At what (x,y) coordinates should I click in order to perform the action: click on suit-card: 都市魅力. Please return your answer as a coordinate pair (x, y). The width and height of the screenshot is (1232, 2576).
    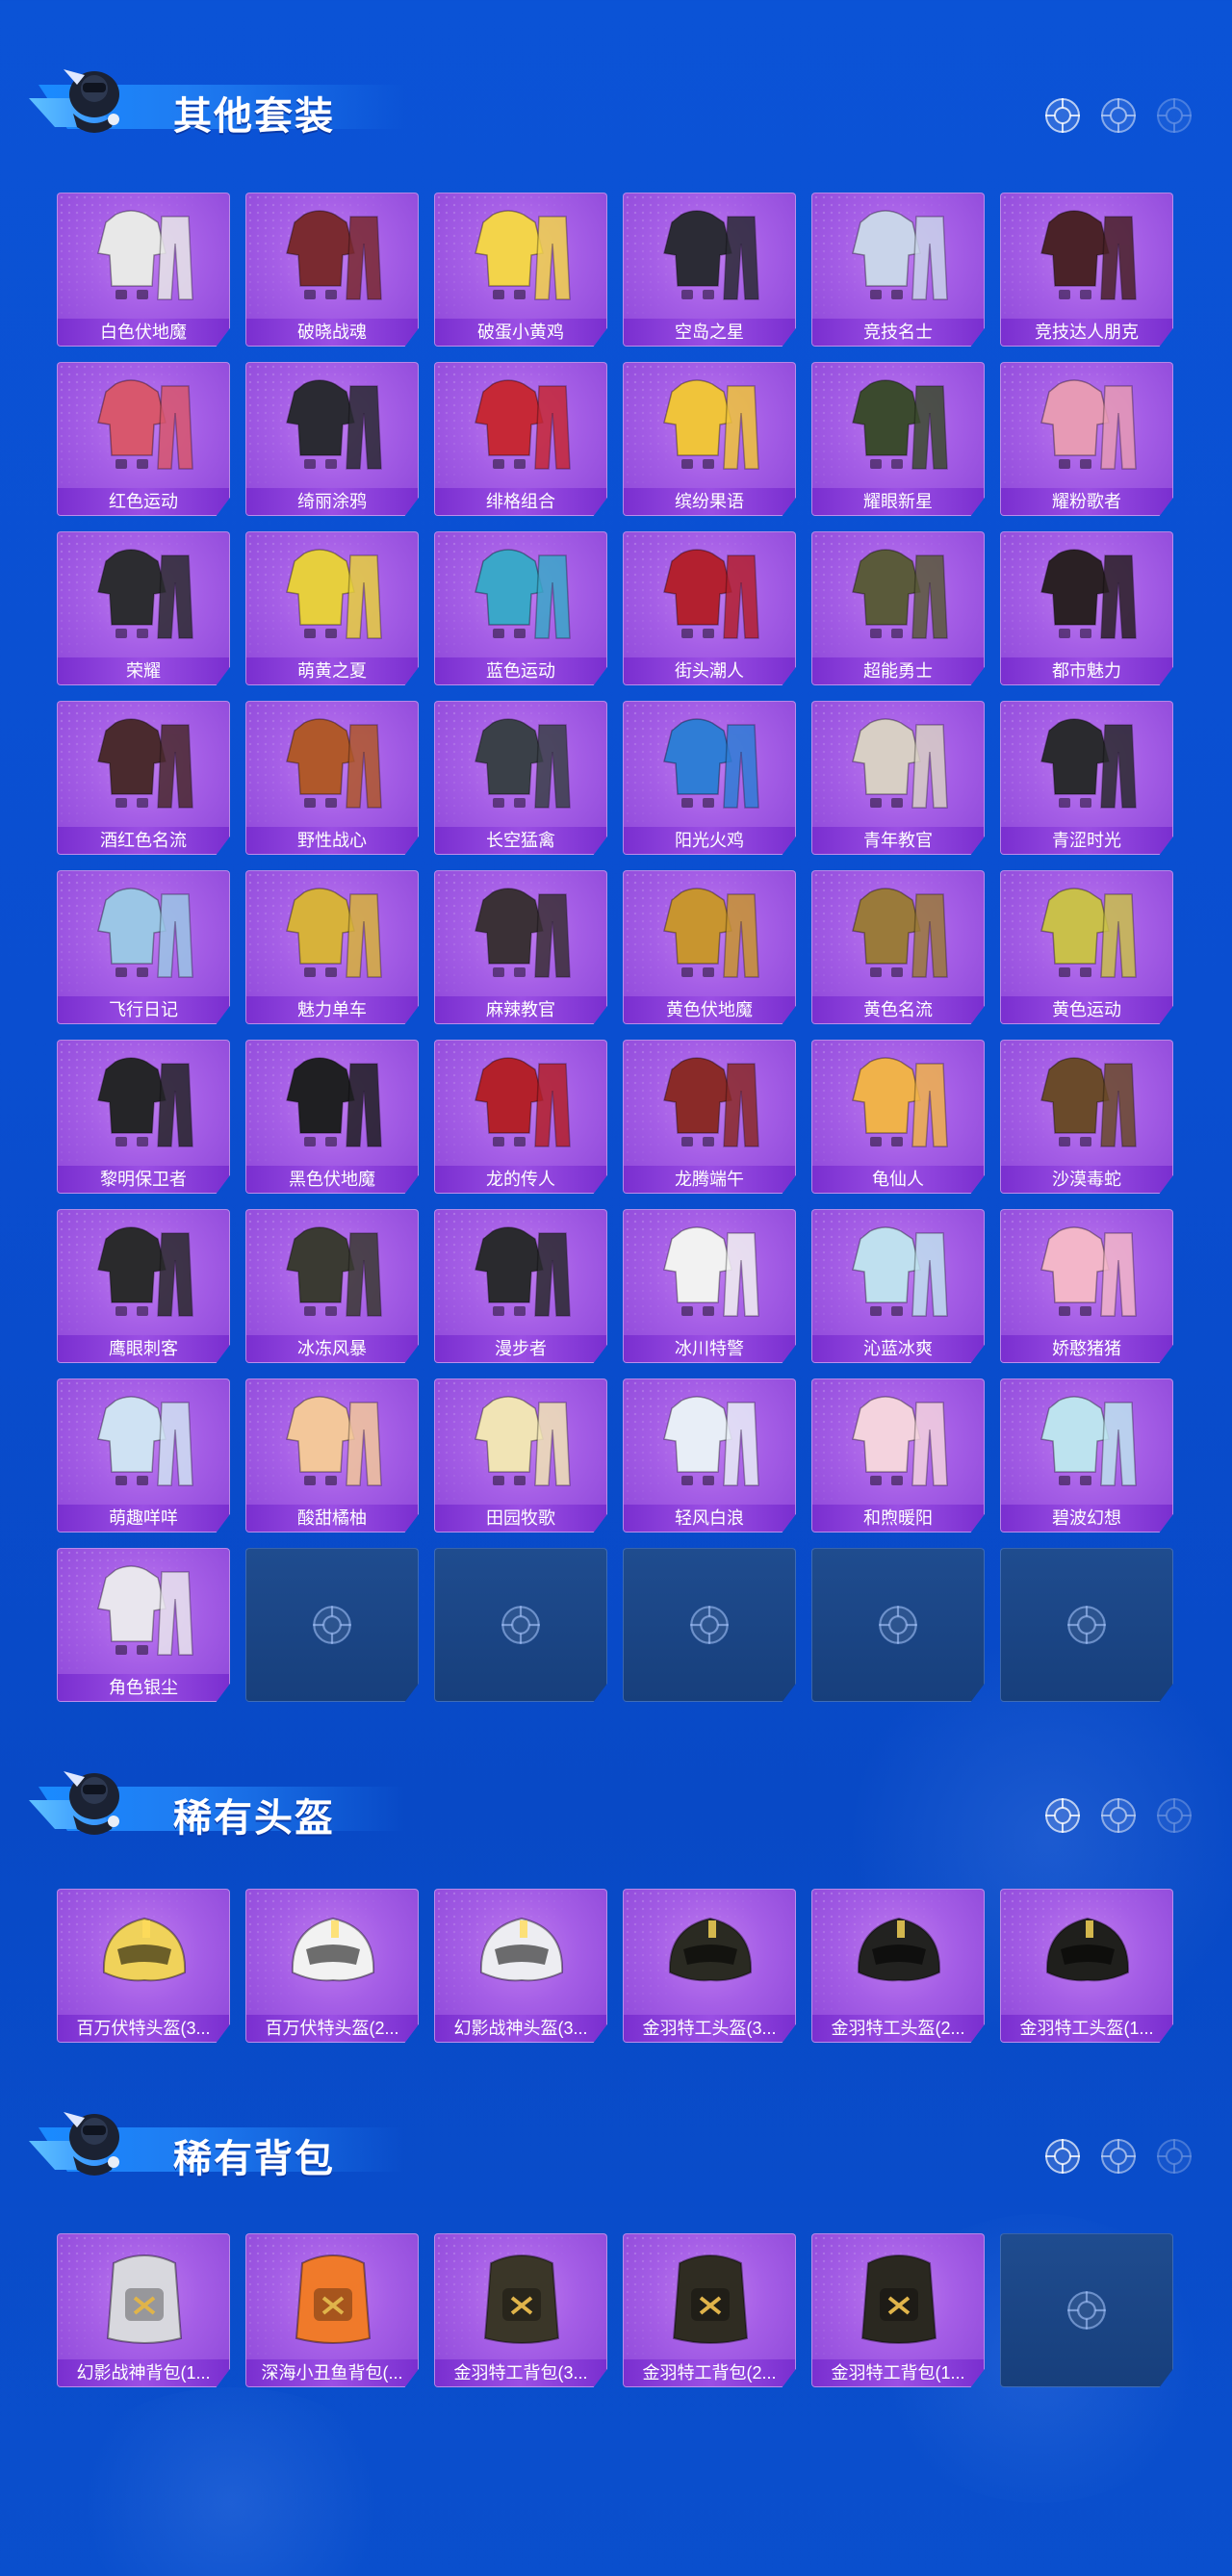
    Looking at the image, I should click on (1086, 608).